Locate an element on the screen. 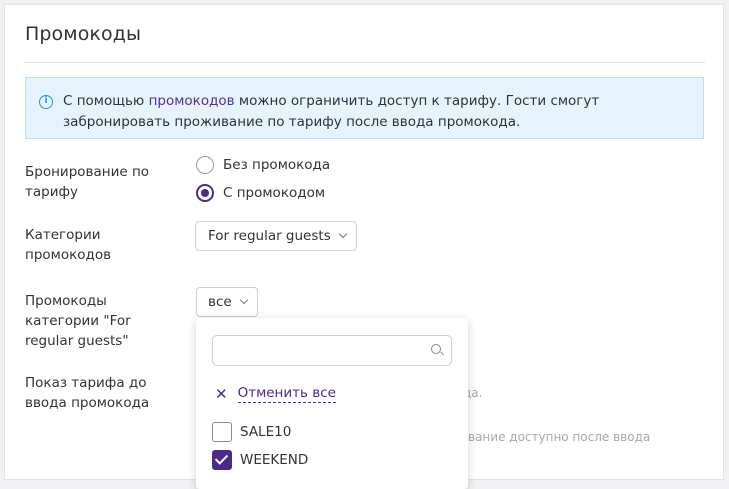  info-text-before: С помощью is located at coordinates (106, 101).